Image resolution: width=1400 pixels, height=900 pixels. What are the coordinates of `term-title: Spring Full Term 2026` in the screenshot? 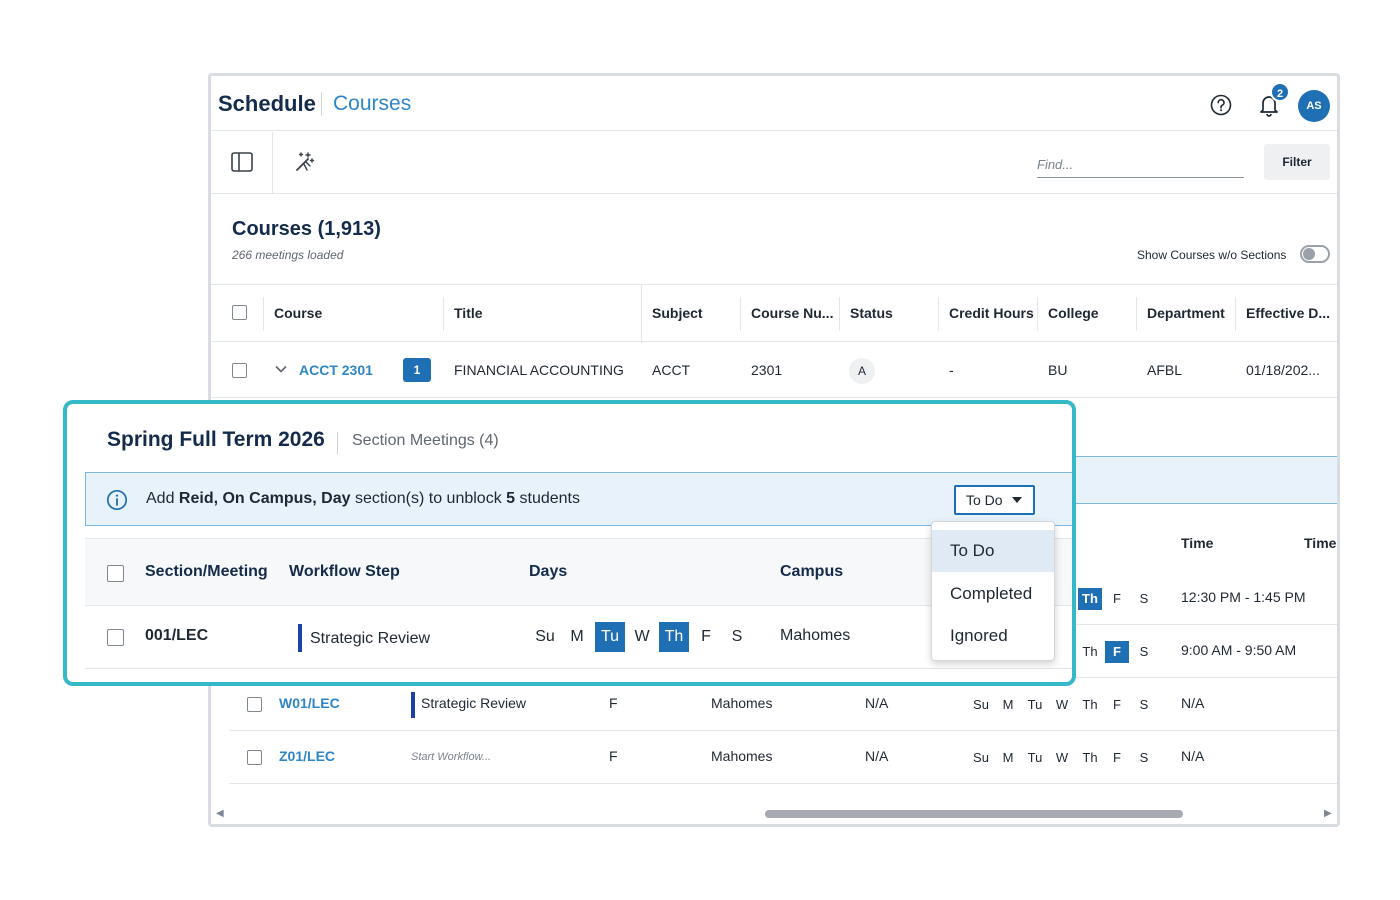 It's located at (216, 439).